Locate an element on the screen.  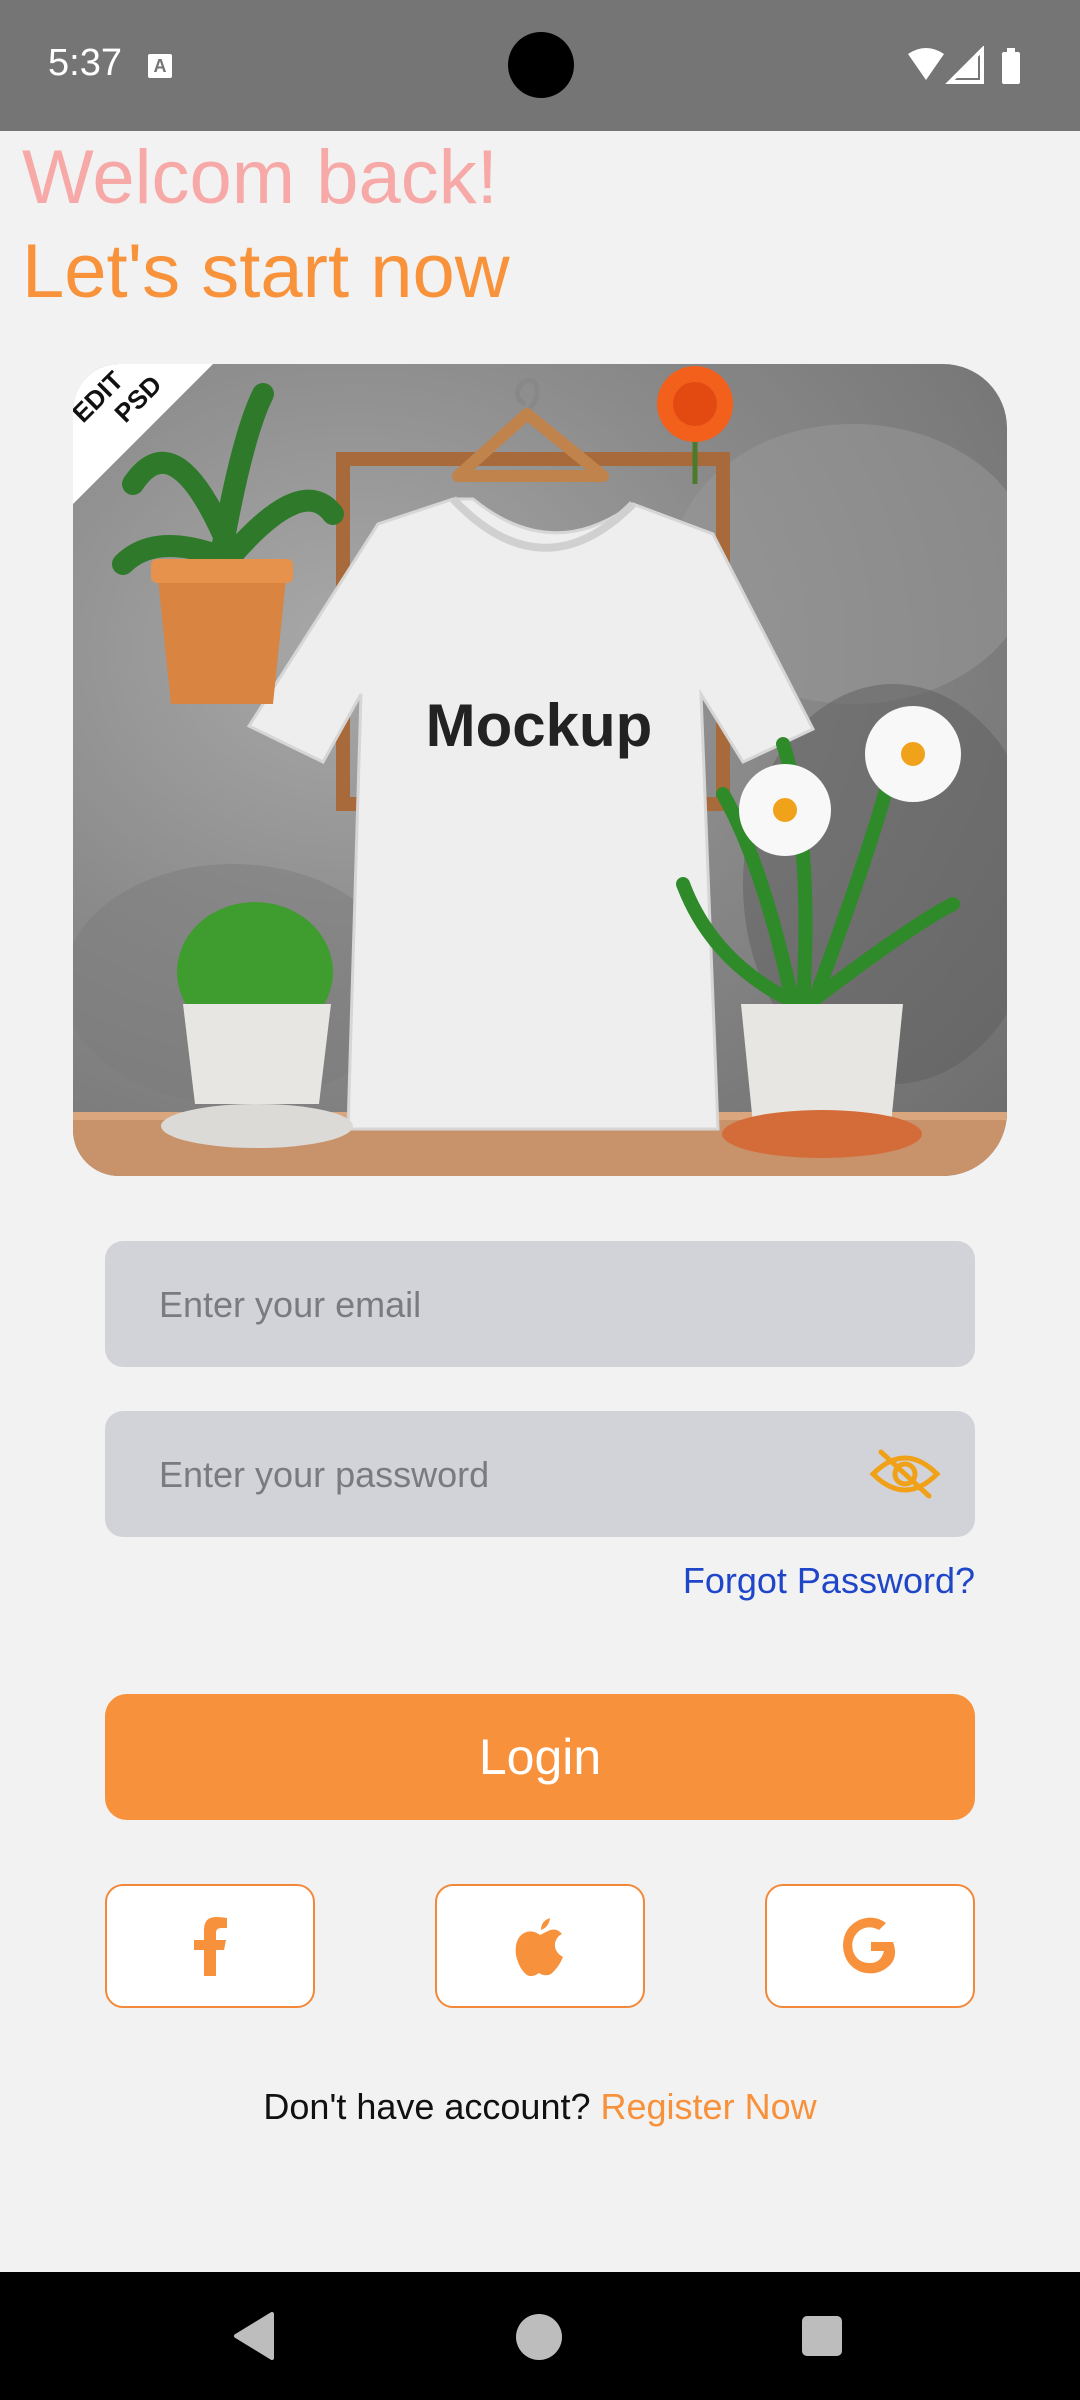
register-prompt: Don't have account? Register Now is located at coordinates (540, 2107).